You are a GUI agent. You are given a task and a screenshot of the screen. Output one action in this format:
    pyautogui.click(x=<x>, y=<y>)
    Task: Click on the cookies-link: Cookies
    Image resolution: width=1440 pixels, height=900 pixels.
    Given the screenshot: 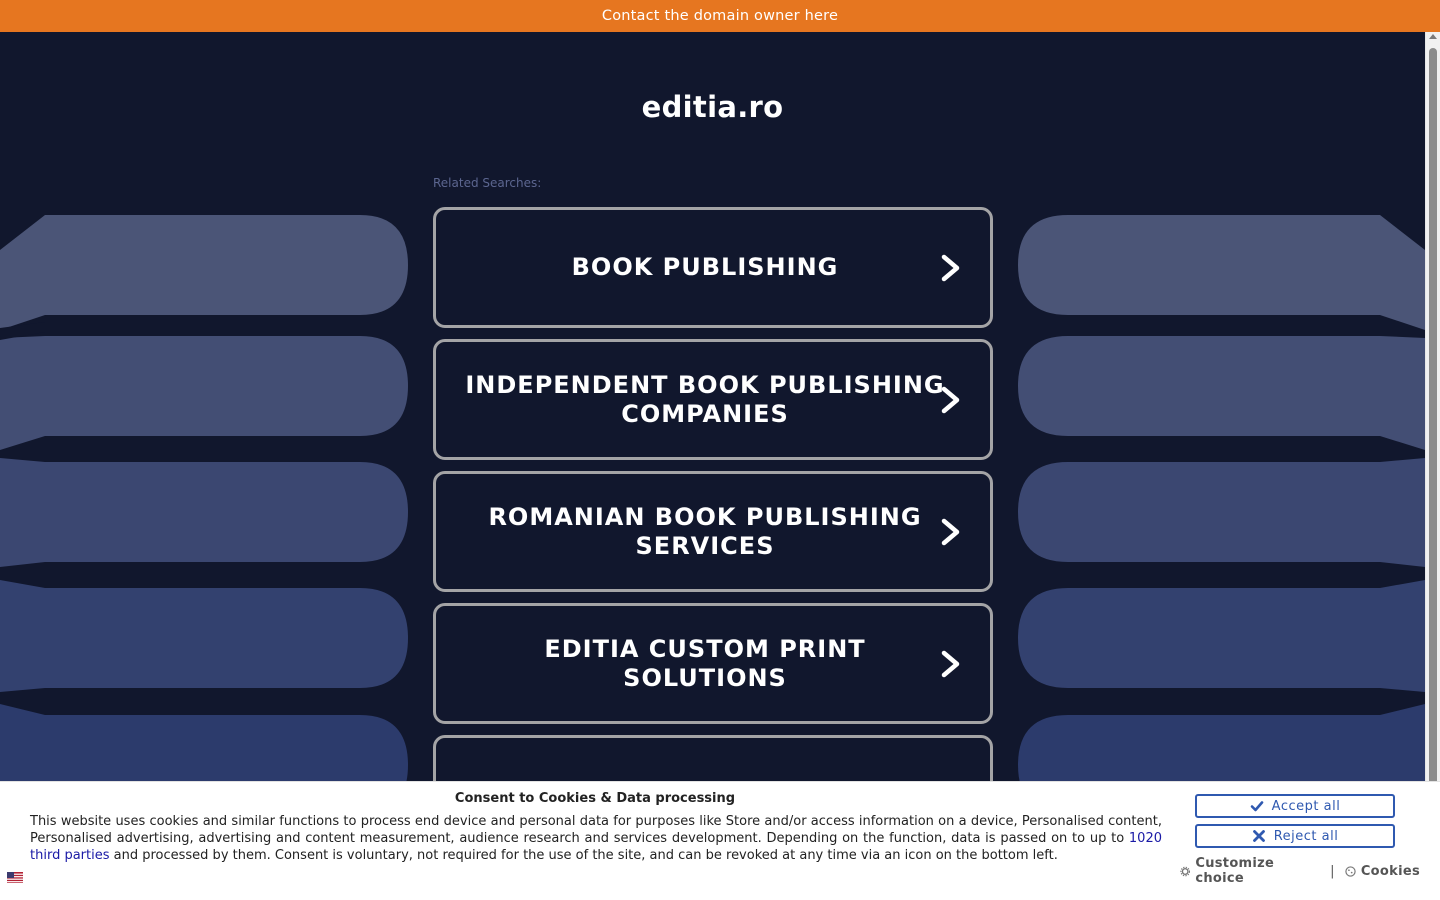 What is the action you would take?
    pyautogui.click(x=1382, y=871)
    